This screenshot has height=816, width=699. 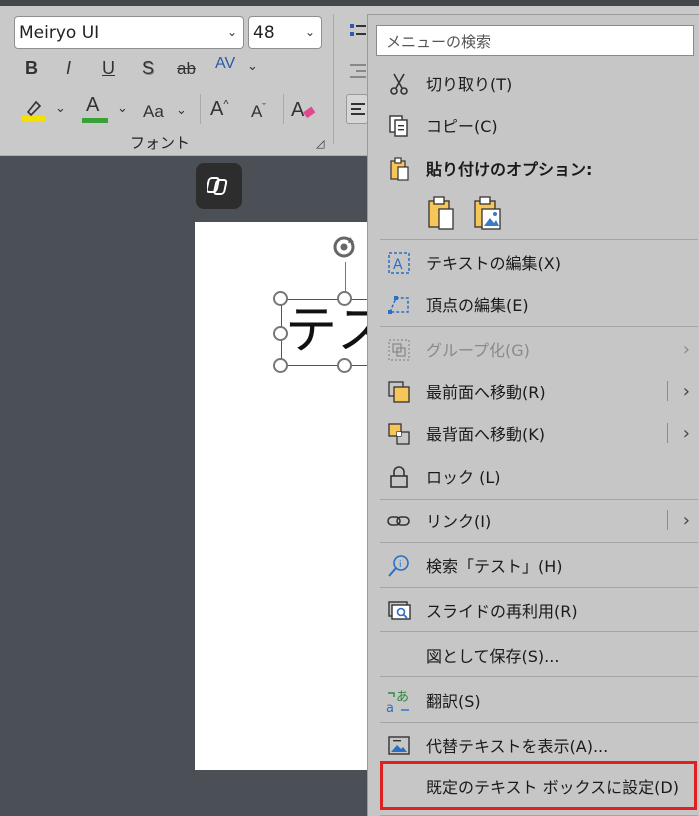 What do you see at coordinates (33, 109) in the screenshot?
I see `highlight-pen-icon` at bounding box center [33, 109].